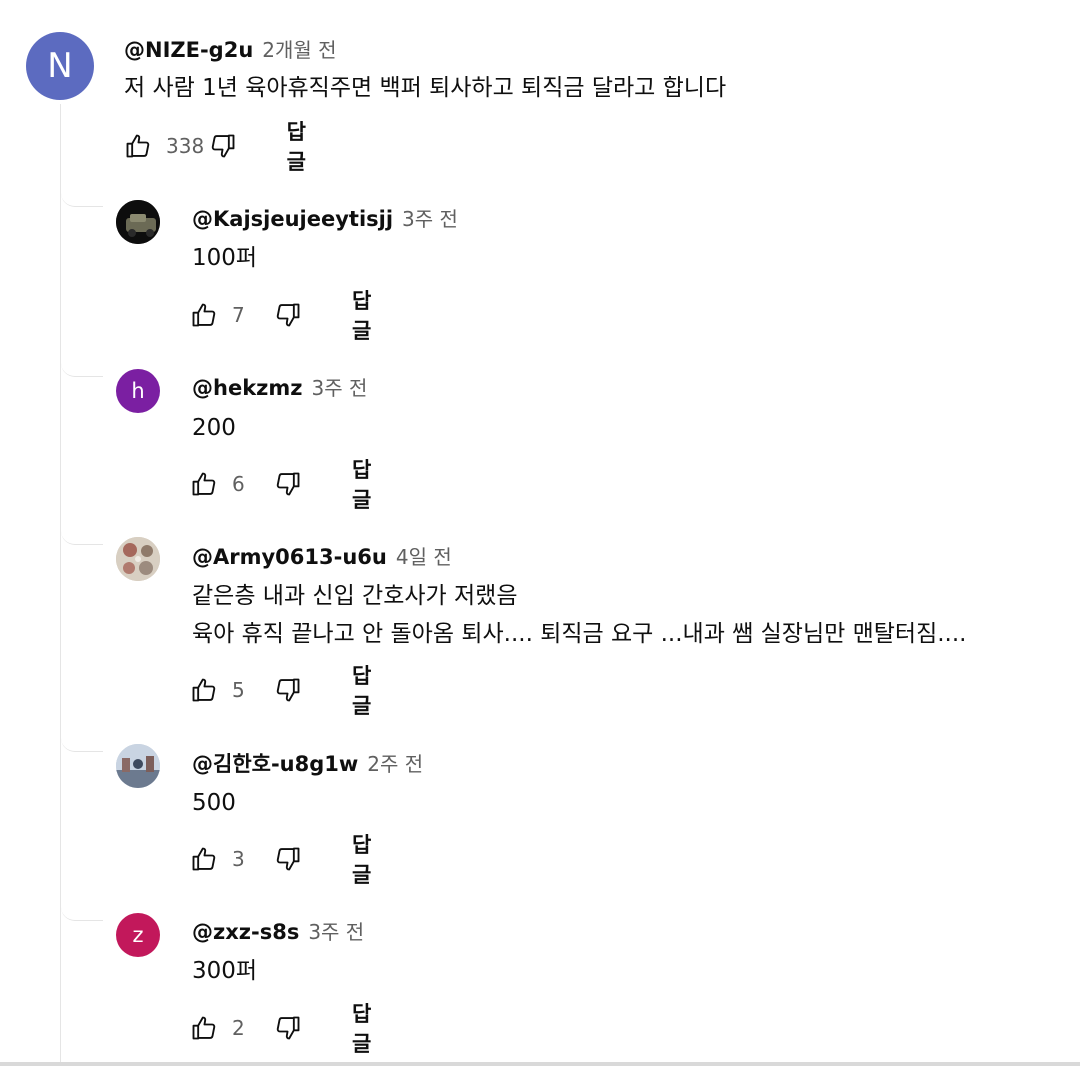  What do you see at coordinates (424, 555) in the screenshot?
I see `comment-time: 4일 전` at bounding box center [424, 555].